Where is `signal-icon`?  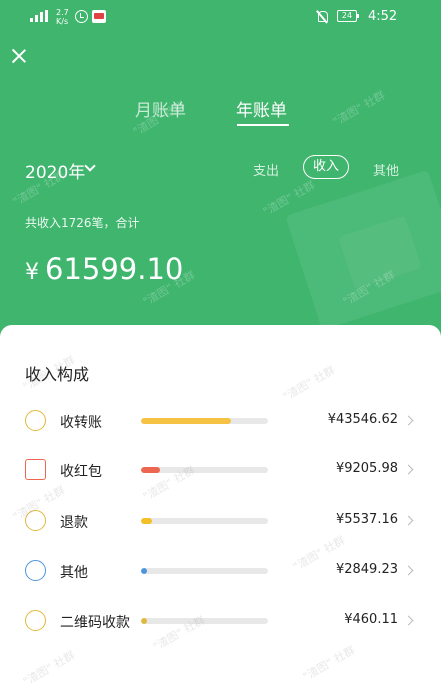 signal-icon is located at coordinates (40, 16).